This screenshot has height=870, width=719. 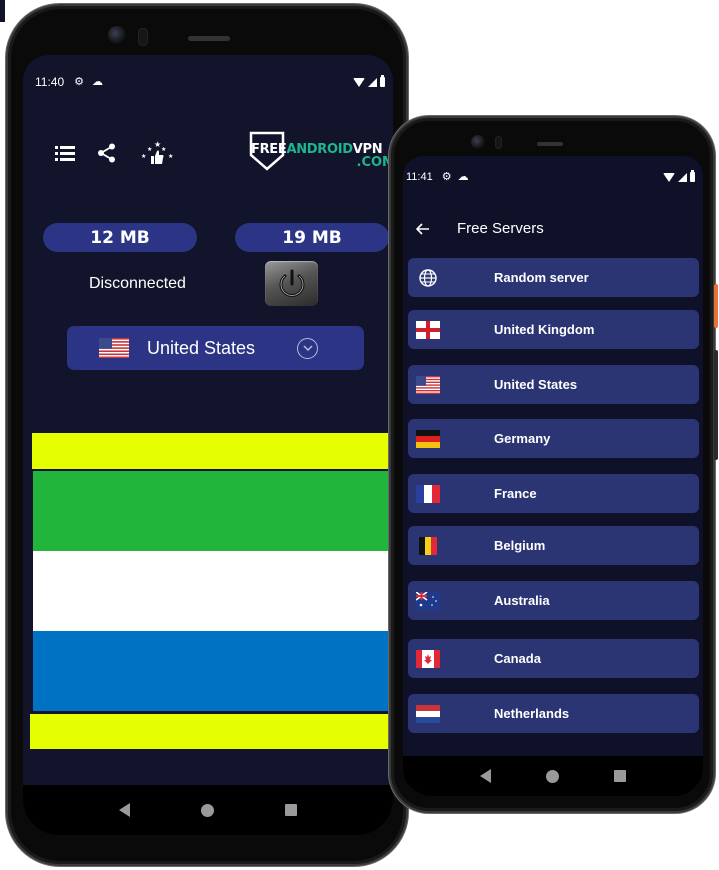 What do you see at coordinates (536, 384) in the screenshot?
I see `server-name: United States` at bounding box center [536, 384].